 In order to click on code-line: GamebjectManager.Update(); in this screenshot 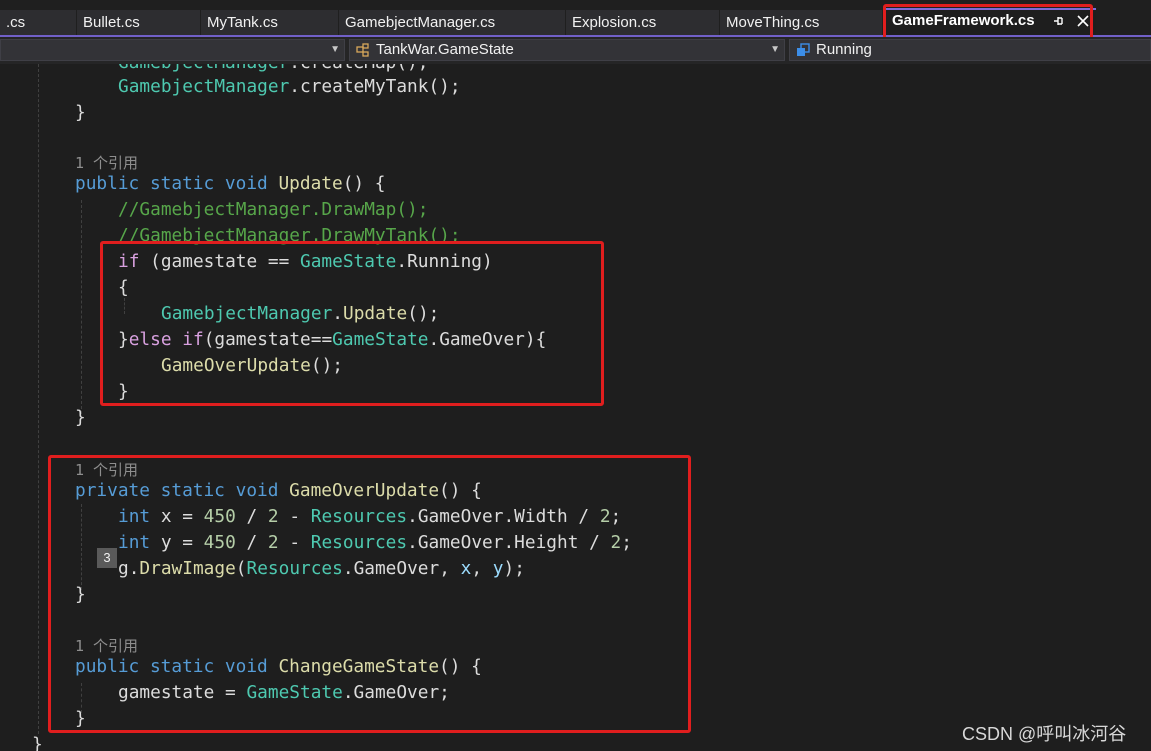, I will do `click(300, 313)`.